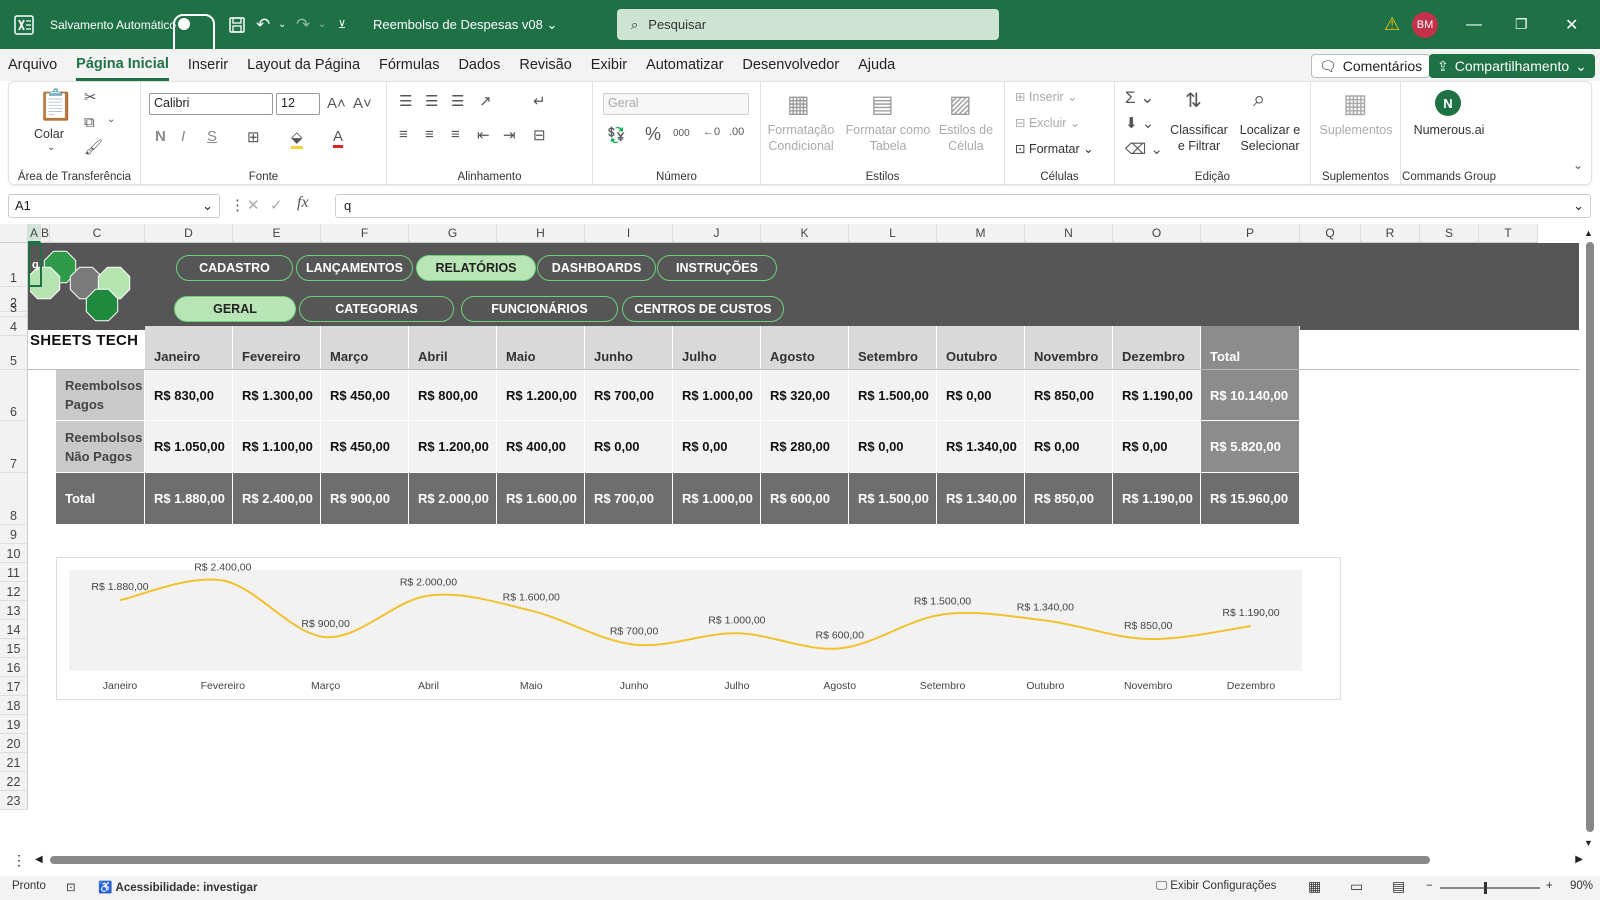  Describe the element at coordinates (465, 24) in the screenshot. I see `document-title: Reembolso de Despesas v08 ⌄` at that location.